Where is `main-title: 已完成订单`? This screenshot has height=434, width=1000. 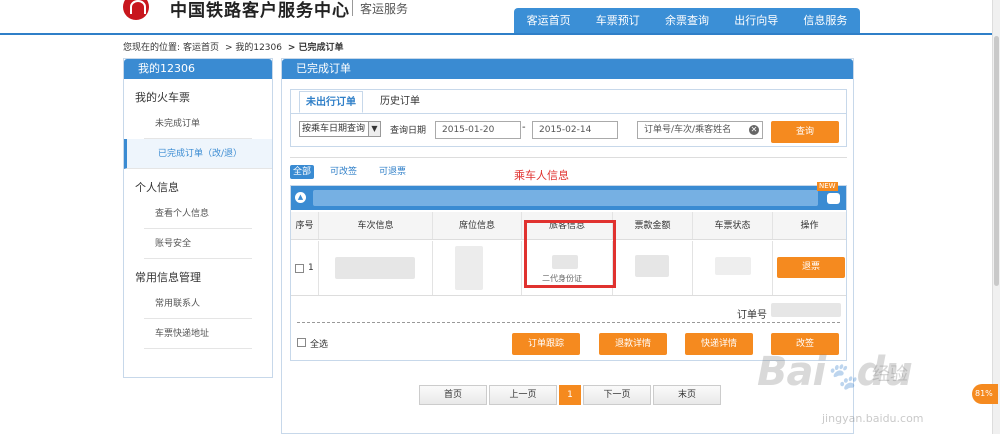 main-title: 已完成订单 is located at coordinates (567, 69).